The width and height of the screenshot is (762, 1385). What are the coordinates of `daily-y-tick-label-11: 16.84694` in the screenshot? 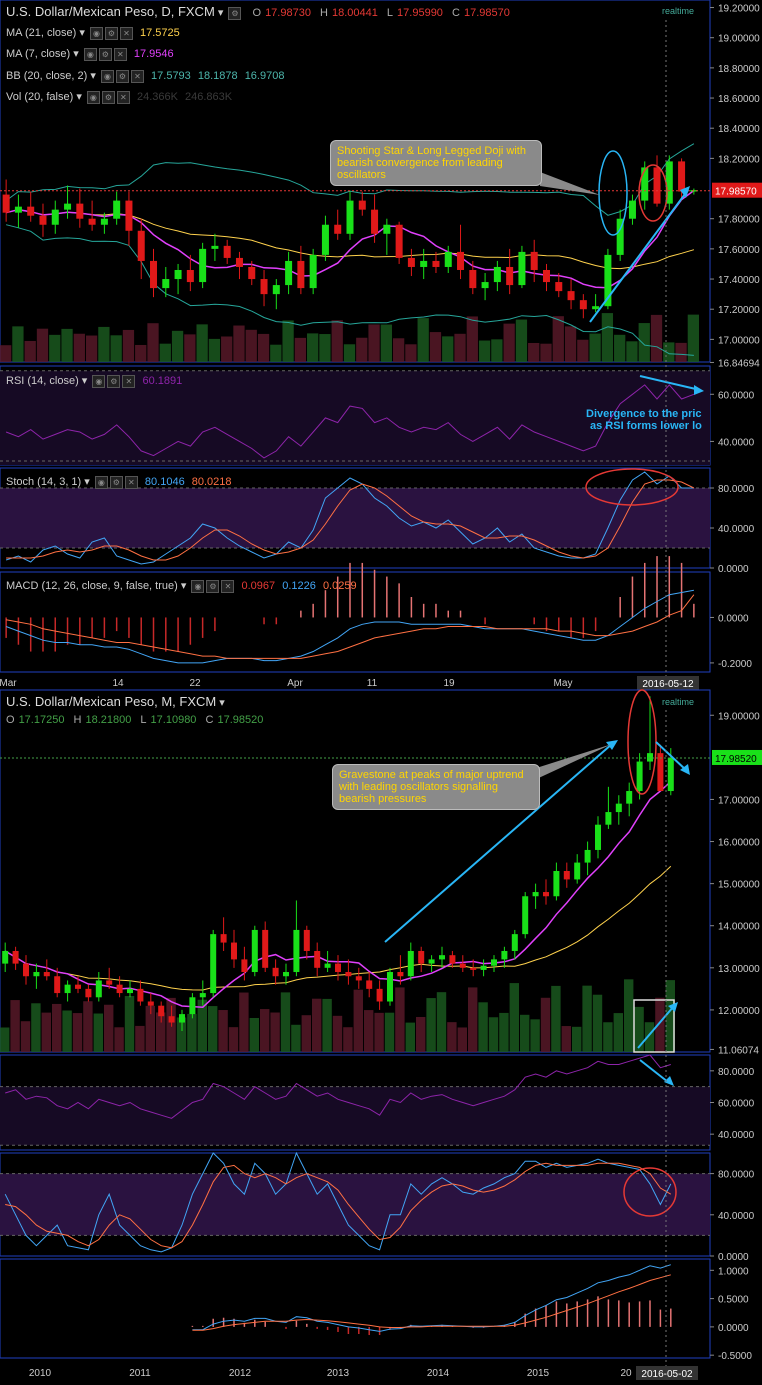 It's located at (739, 363).